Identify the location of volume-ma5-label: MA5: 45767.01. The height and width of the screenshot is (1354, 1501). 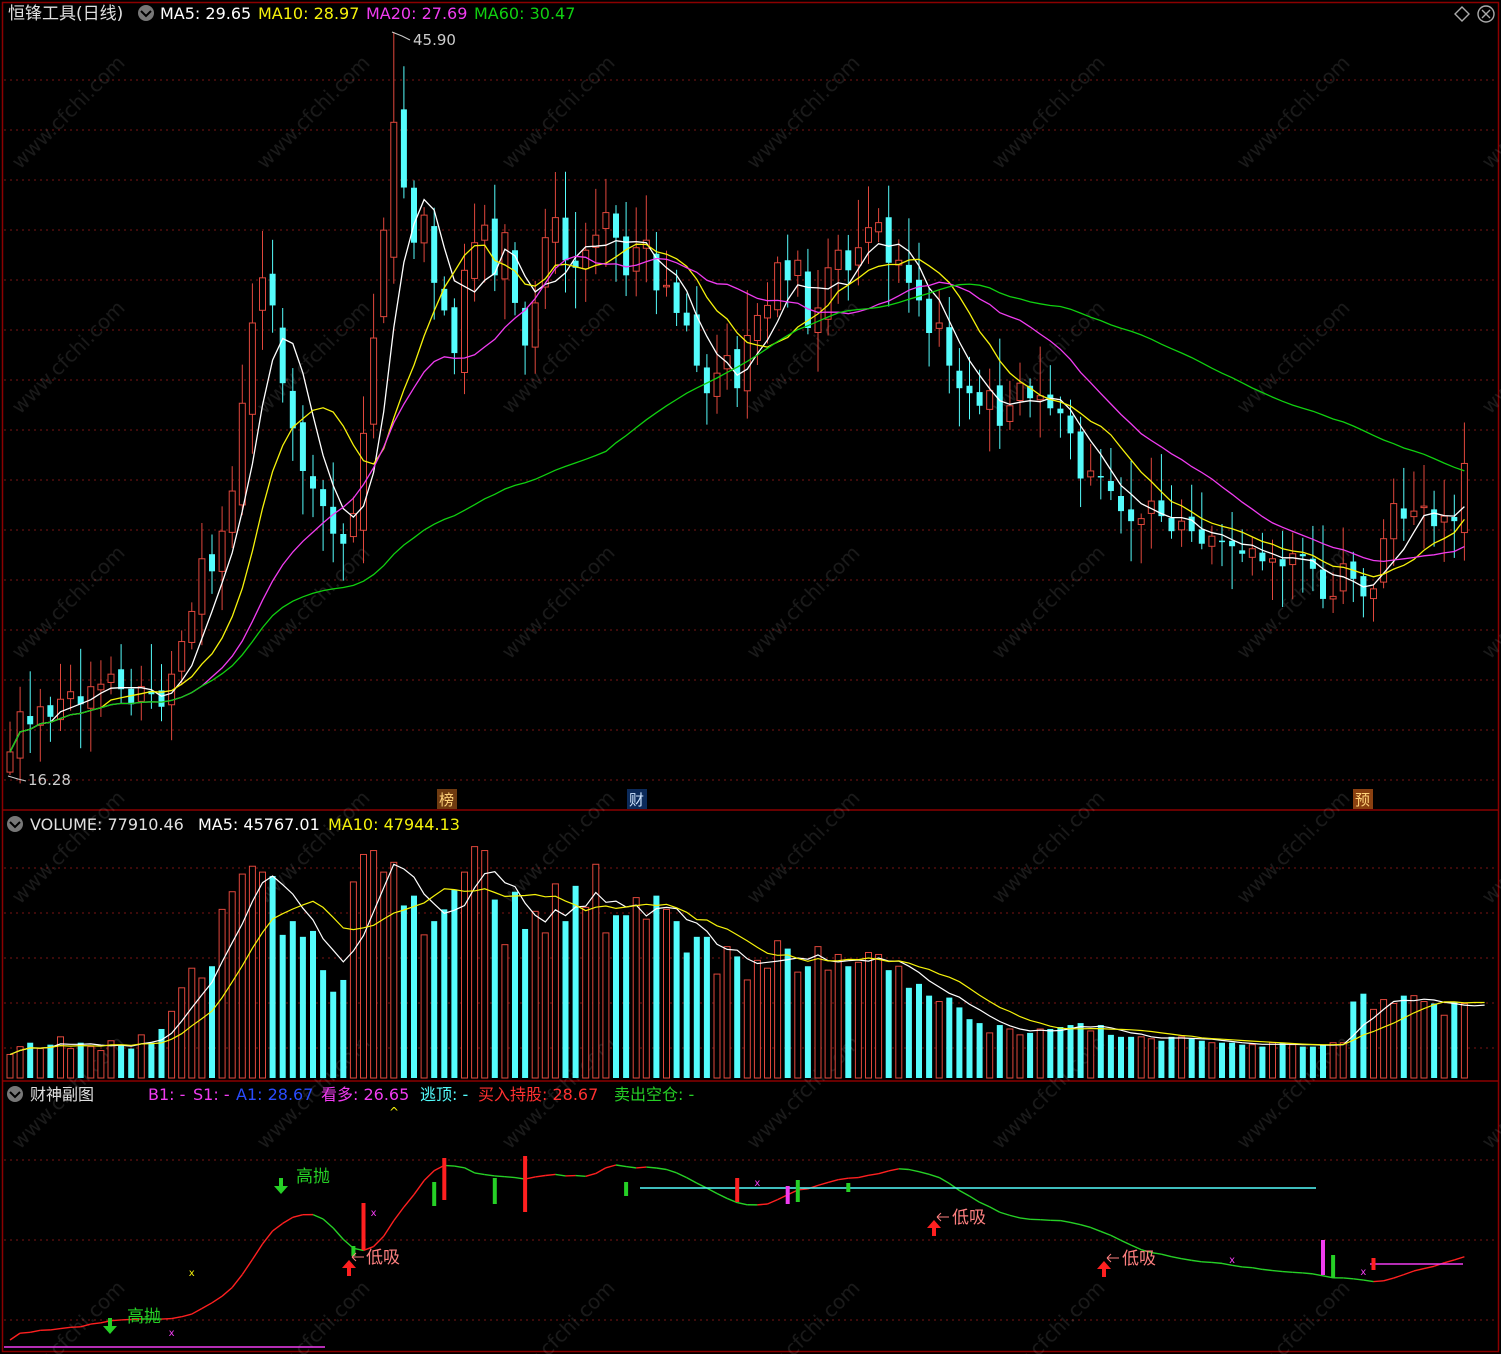
(259, 824).